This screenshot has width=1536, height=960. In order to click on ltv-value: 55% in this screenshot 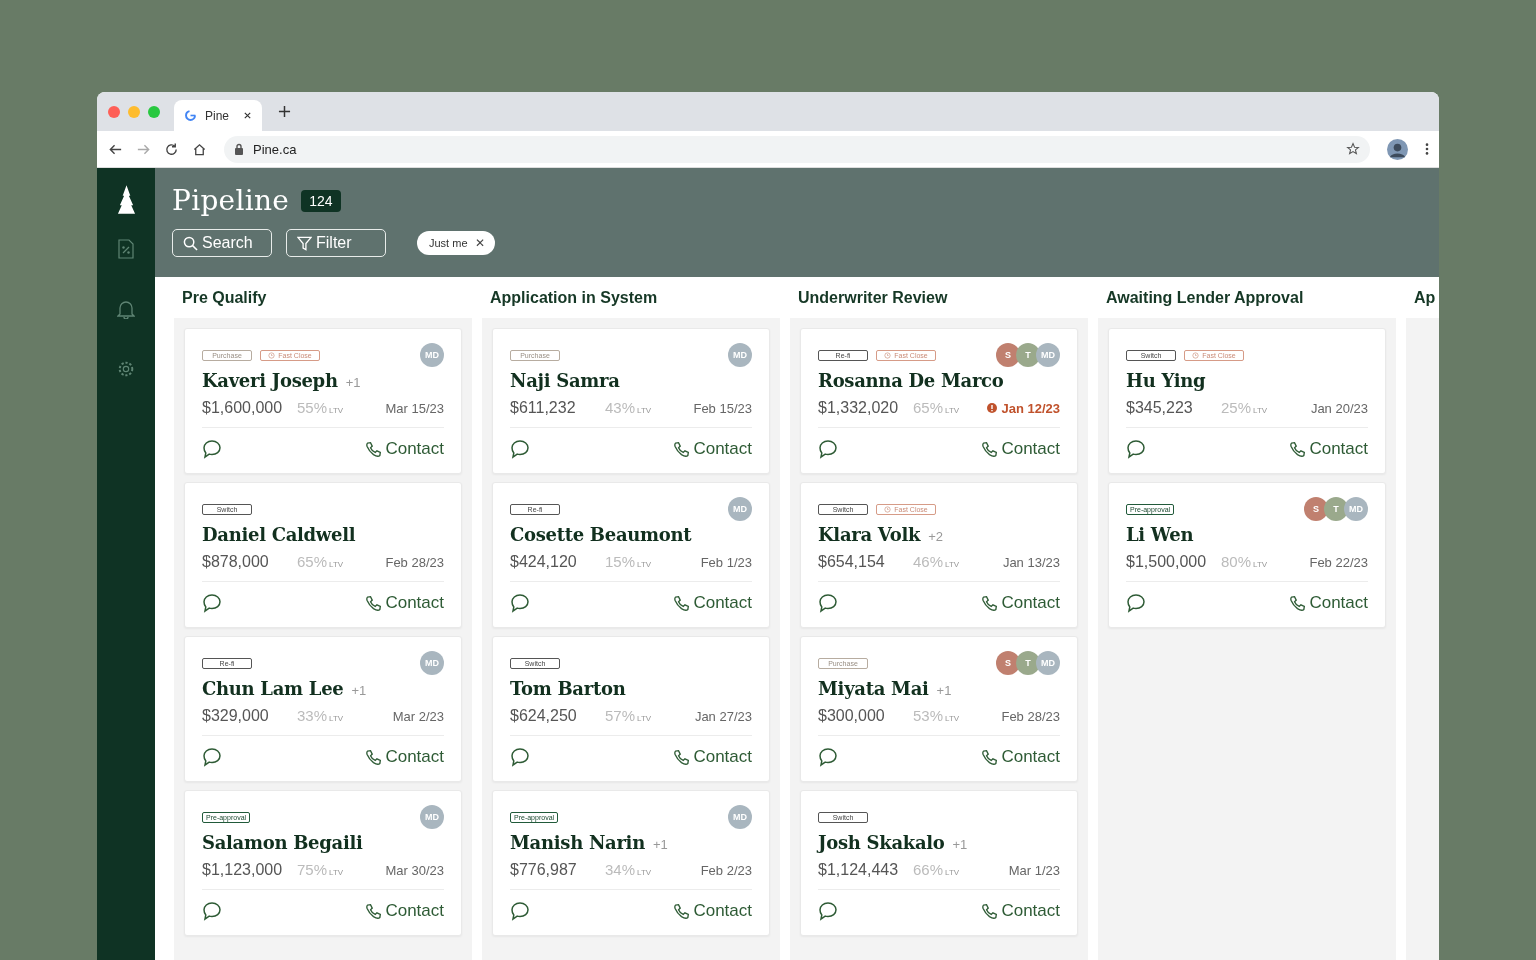, I will do `click(312, 407)`.